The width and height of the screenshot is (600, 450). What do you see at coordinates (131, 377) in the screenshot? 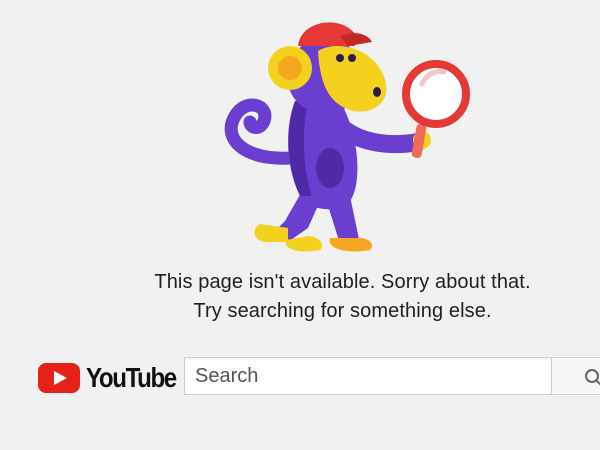
I see `youtube-logo-text: YouTube` at bounding box center [131, 377].